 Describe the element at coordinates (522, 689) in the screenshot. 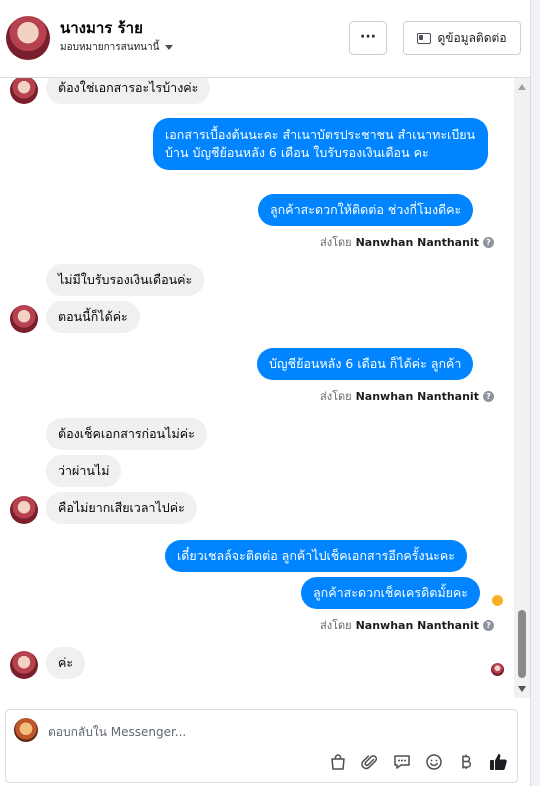

I see `scroll-down-arrow-icon` at that location.